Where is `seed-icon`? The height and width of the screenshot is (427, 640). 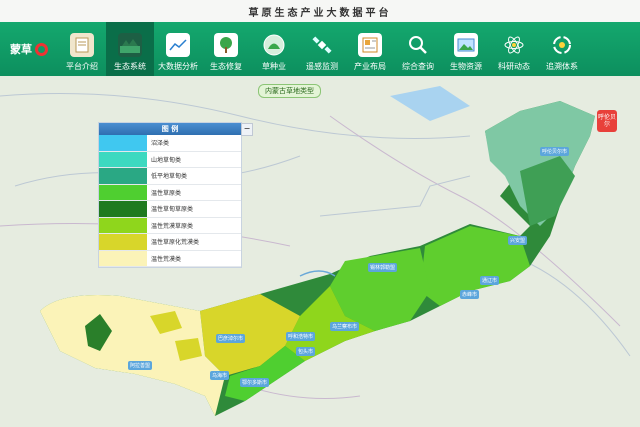 seed-icon is located at coordinates (274, 45).